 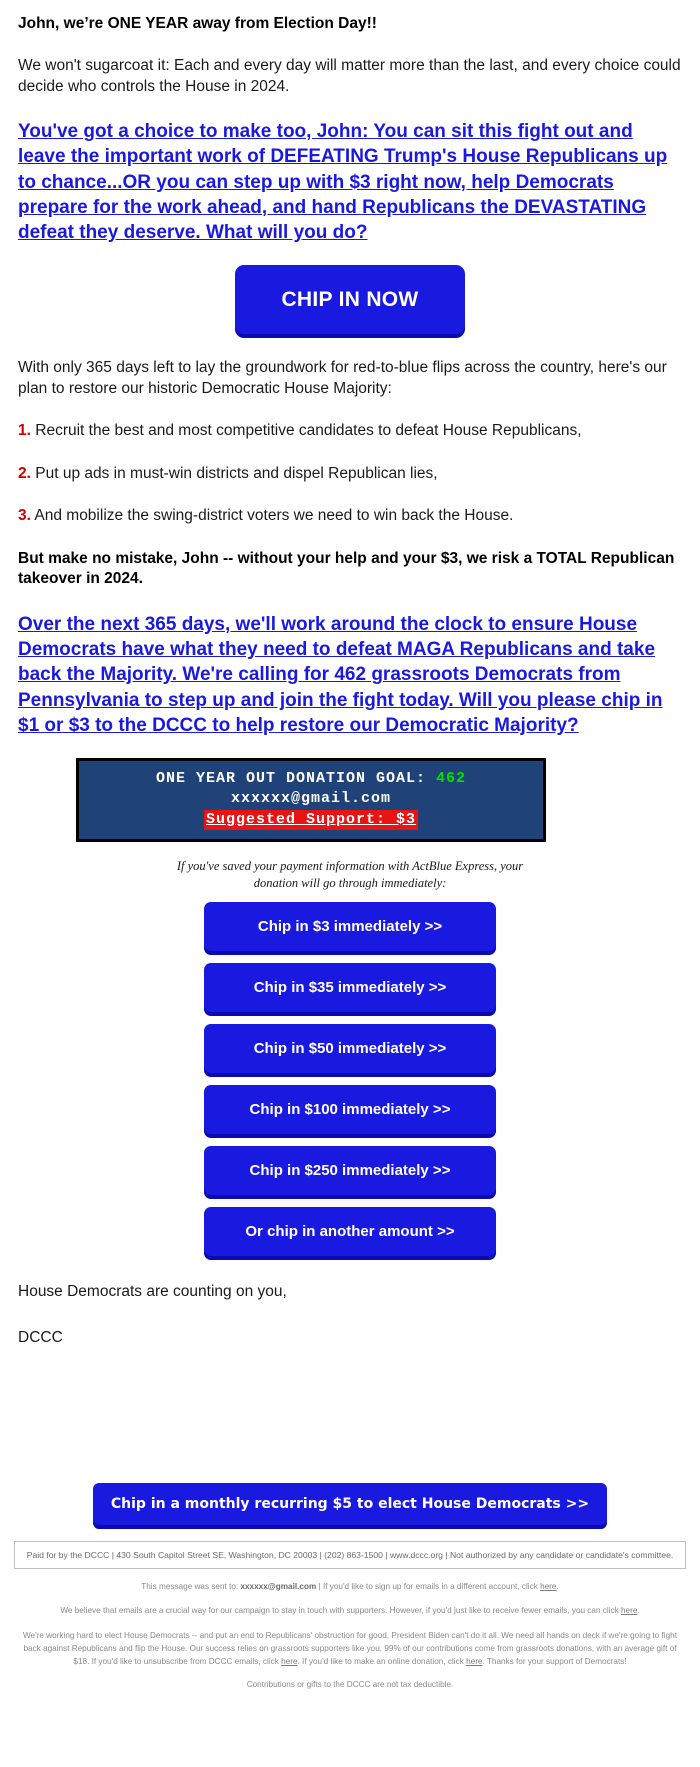 I want to click on donate-amount-button-3: Chip in $3 immediately >>, so click(x=350, y=926).